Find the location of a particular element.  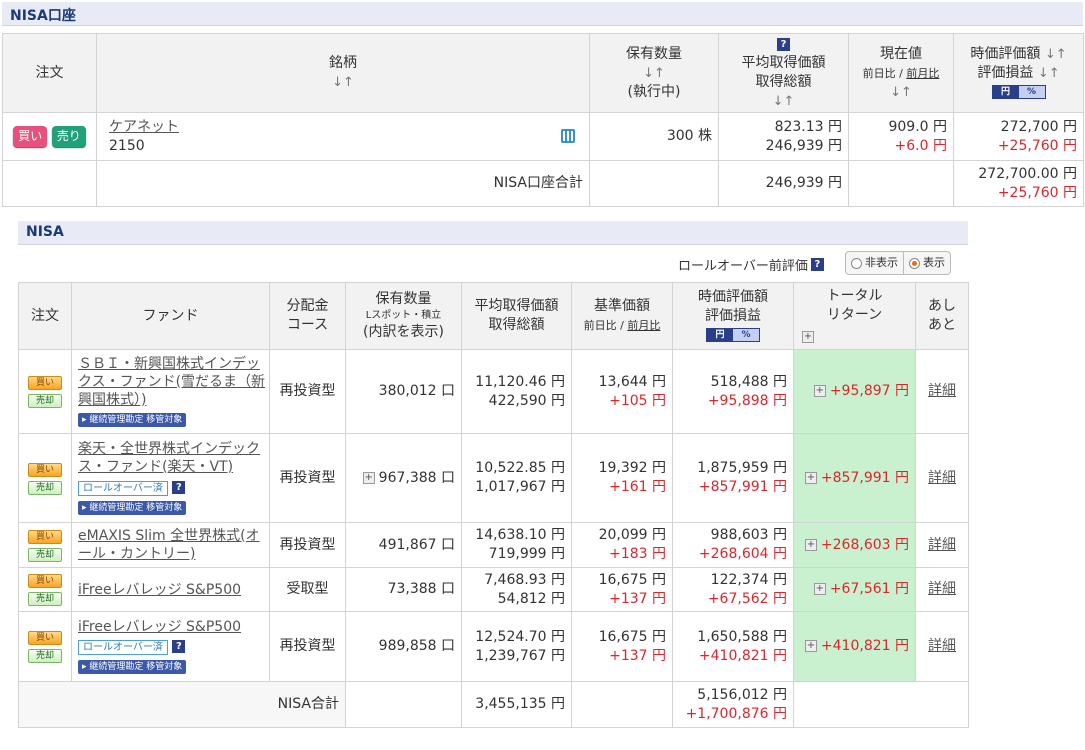

change-value: +137 円 is located at coordinates (637, 655).